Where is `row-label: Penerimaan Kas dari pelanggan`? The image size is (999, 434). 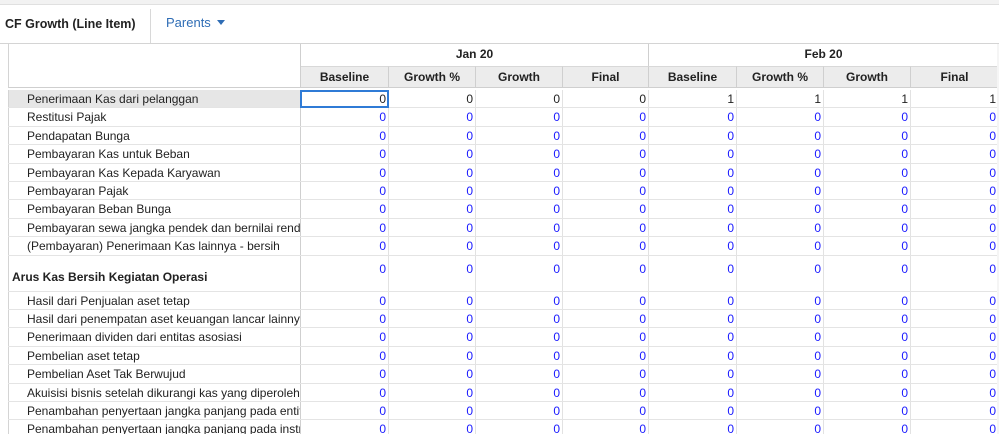
row-label: Penerimaan Kas dari pelanggan is located at coordinates (154, 99).